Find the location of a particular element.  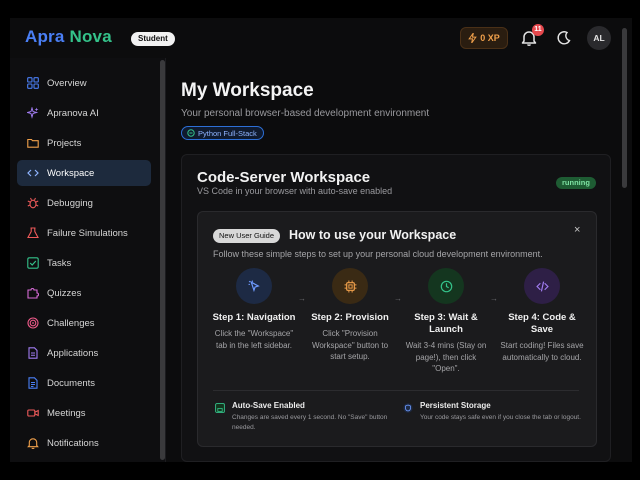

sidebar-item-meetings: Meetings is located at coordinates (84, 413).